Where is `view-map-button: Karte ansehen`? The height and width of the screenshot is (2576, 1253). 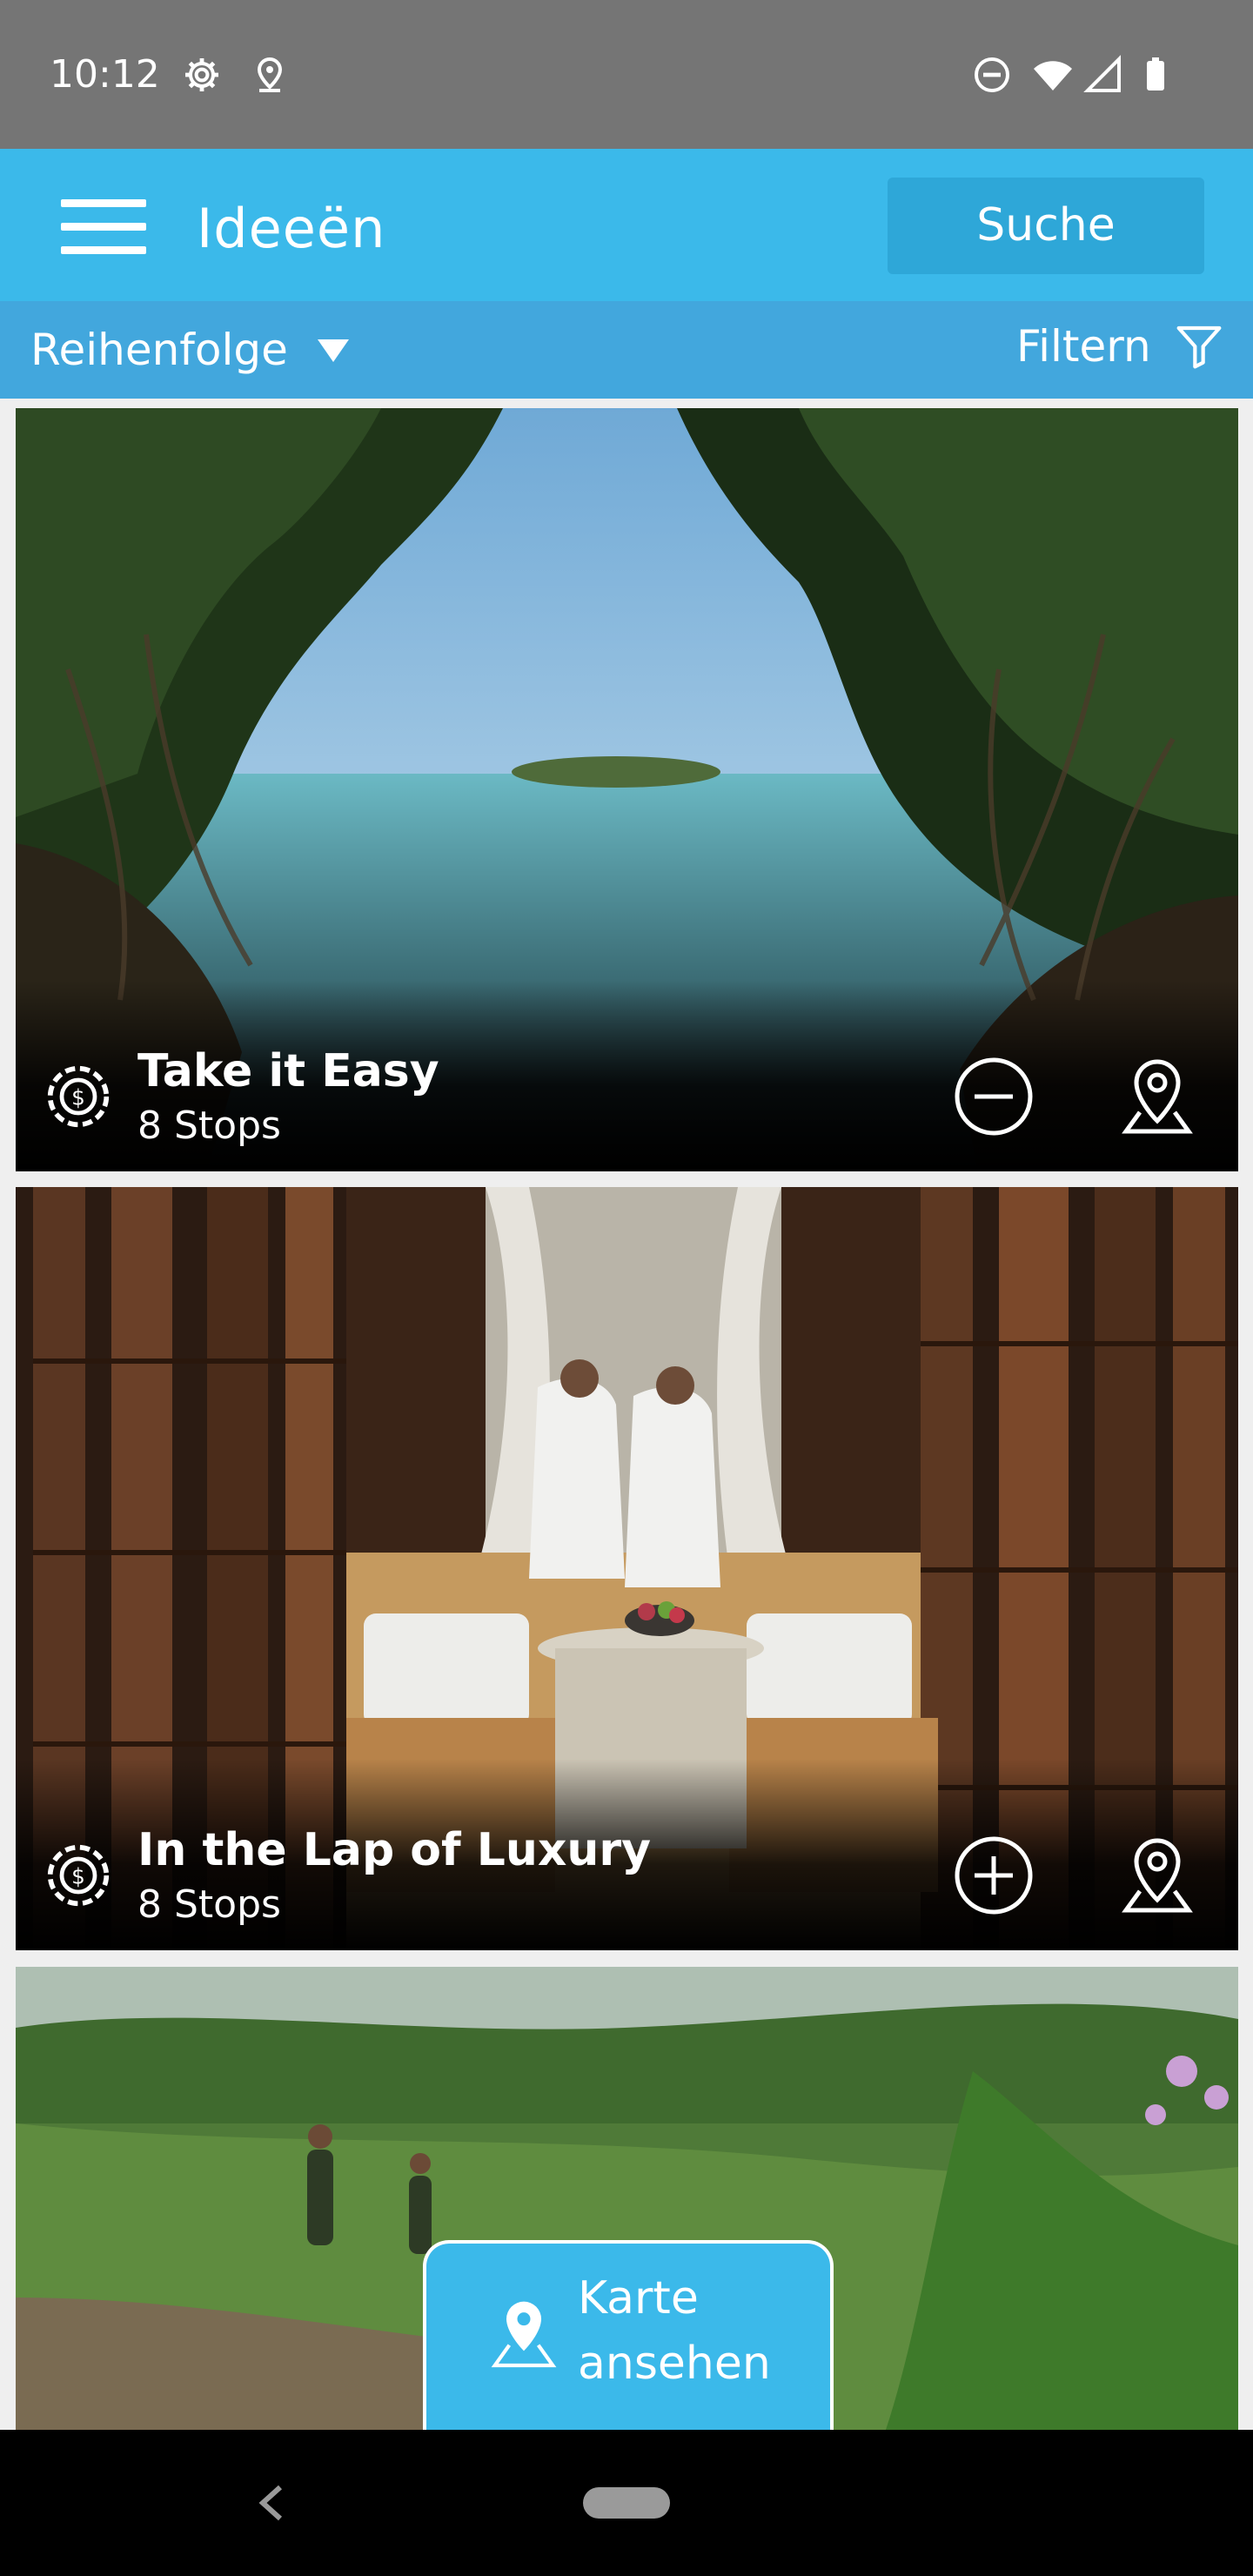
view-map-button: Karte ansehen is located at coordinates (628, 2336).